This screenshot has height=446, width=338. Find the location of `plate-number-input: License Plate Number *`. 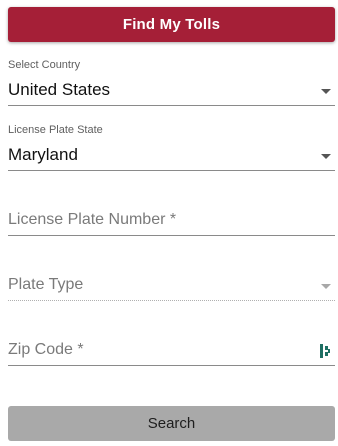

plate-number-input: License Plate Number * is located at coordinates (171, 222).